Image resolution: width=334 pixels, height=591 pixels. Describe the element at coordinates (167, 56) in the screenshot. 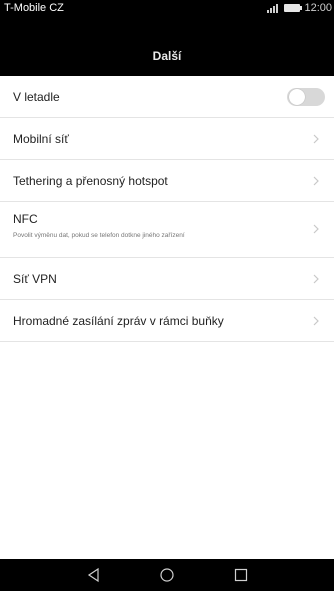

I see `page-title: Další` at that location.